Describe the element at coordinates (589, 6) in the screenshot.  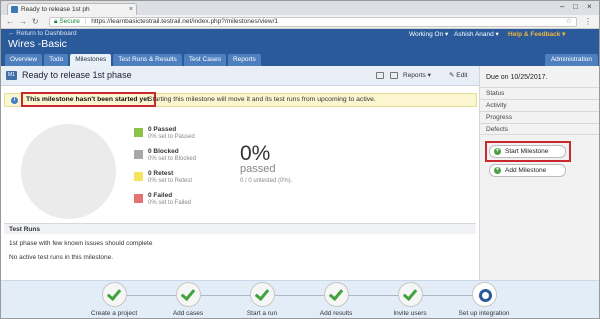
I see `window-close-icon: ×` at that location.